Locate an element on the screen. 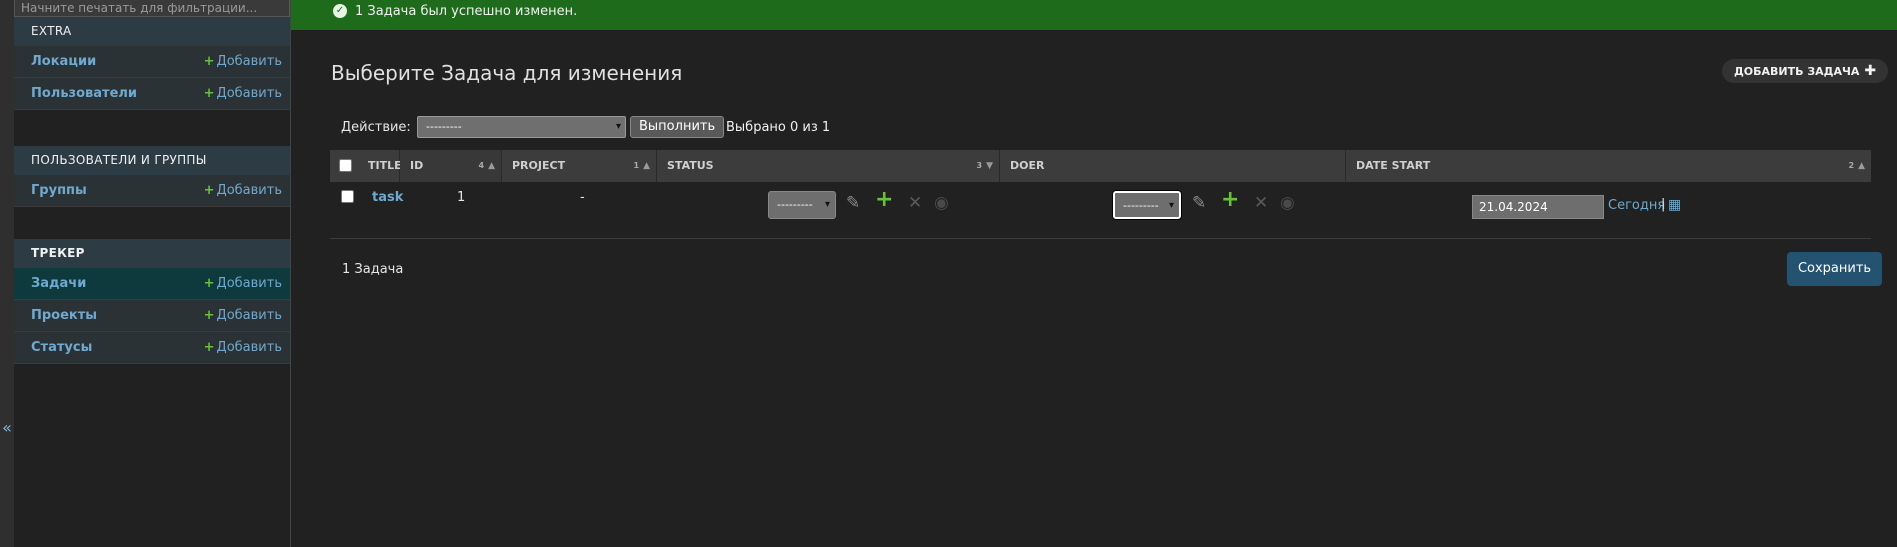 This screenshot has height=547, width=1897. add-status-link: + Добавить is located at coordinates (243, 347).